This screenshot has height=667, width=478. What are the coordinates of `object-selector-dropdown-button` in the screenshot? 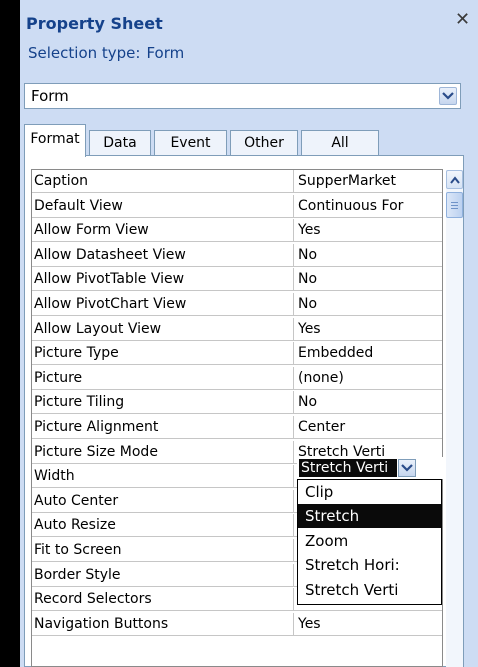 It's located at (448, 96).